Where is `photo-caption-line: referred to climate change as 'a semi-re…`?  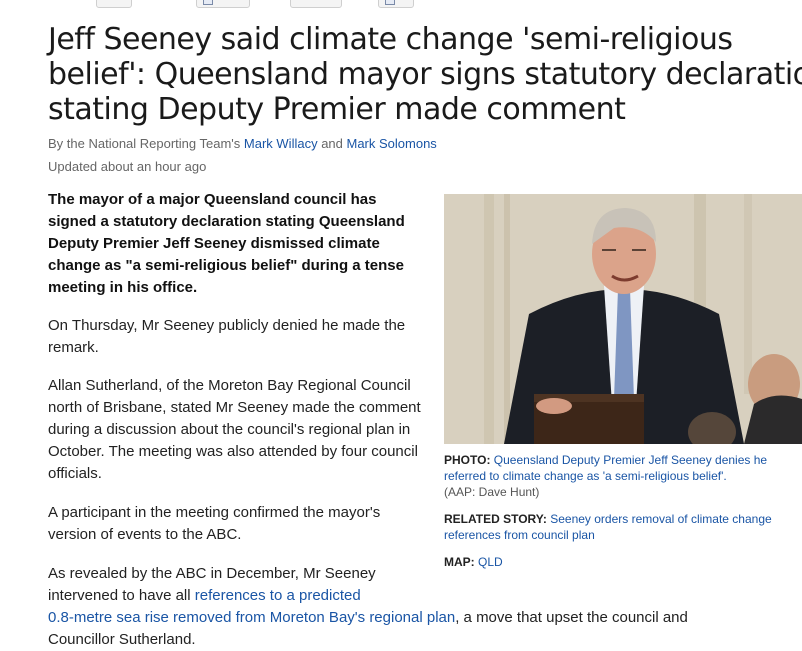
photo-caption-line: referred to climate change as 'a semi-re… is located at coordinates (623, 476).